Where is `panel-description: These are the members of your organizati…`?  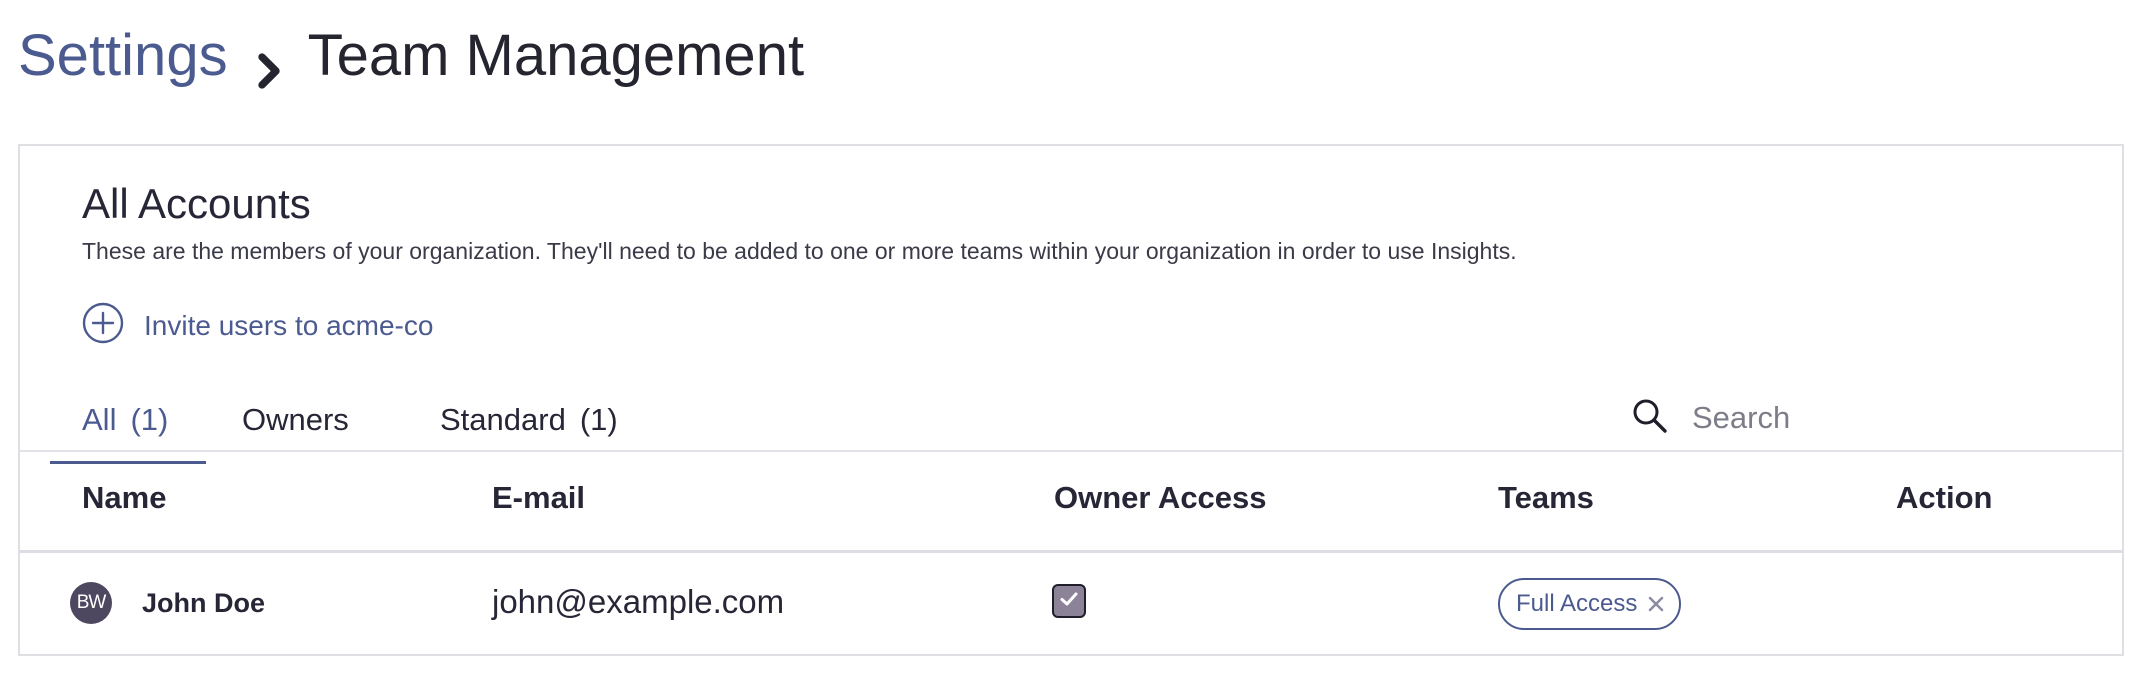 panel-description: These are the members of your organizati… is located at coordinates (799, 251).